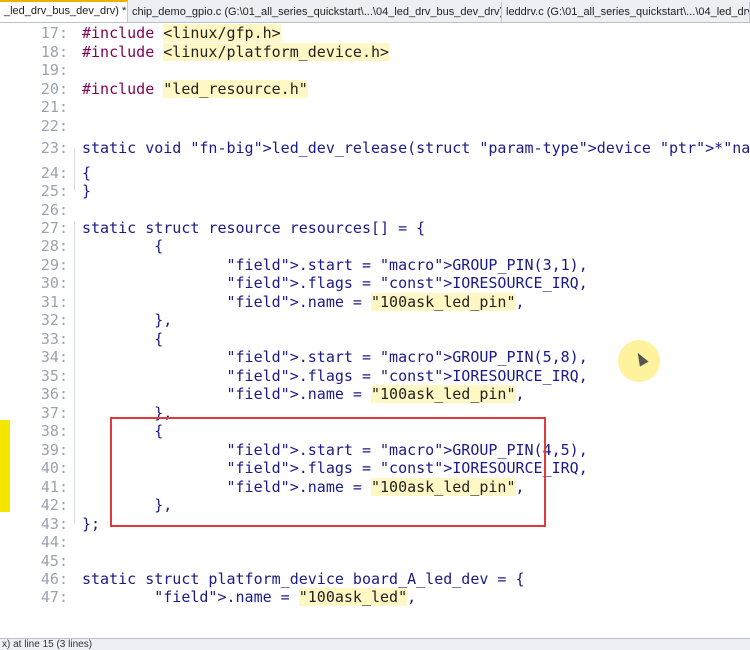 Image resolution: width=750 pixels, height=650 pixels. I want to click on line-number: 24:, so click(54, 173).